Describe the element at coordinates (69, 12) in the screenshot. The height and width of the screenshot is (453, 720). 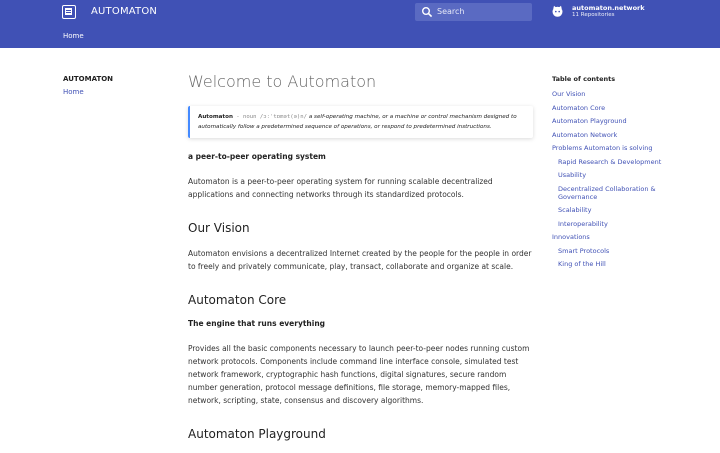
I see `site-logo-icon` at that location.